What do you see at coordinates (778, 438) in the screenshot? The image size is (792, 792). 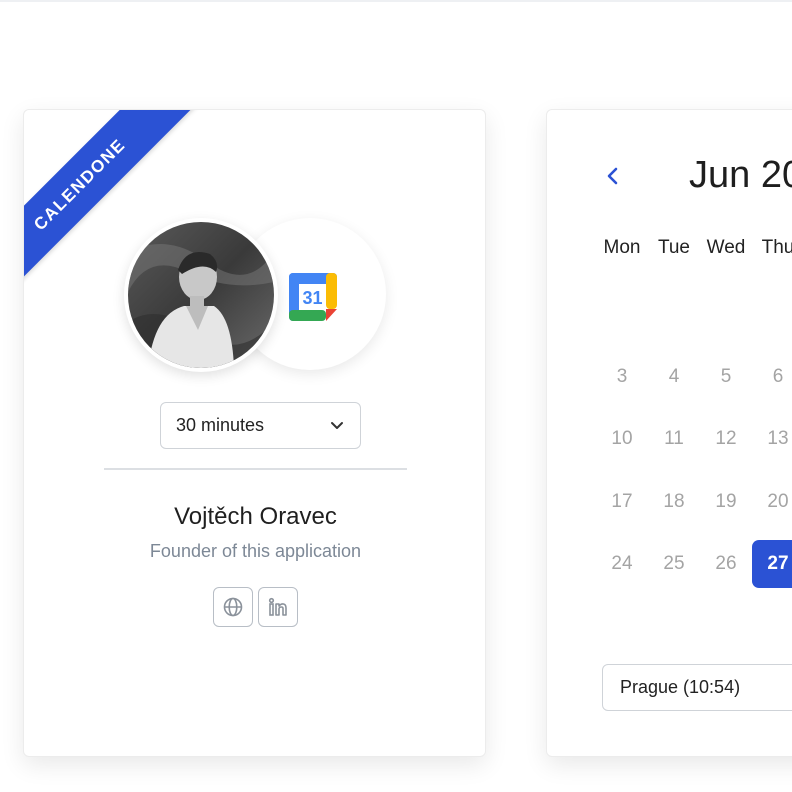 I see `calendar-day: 13` at bounding box center [778, 438].